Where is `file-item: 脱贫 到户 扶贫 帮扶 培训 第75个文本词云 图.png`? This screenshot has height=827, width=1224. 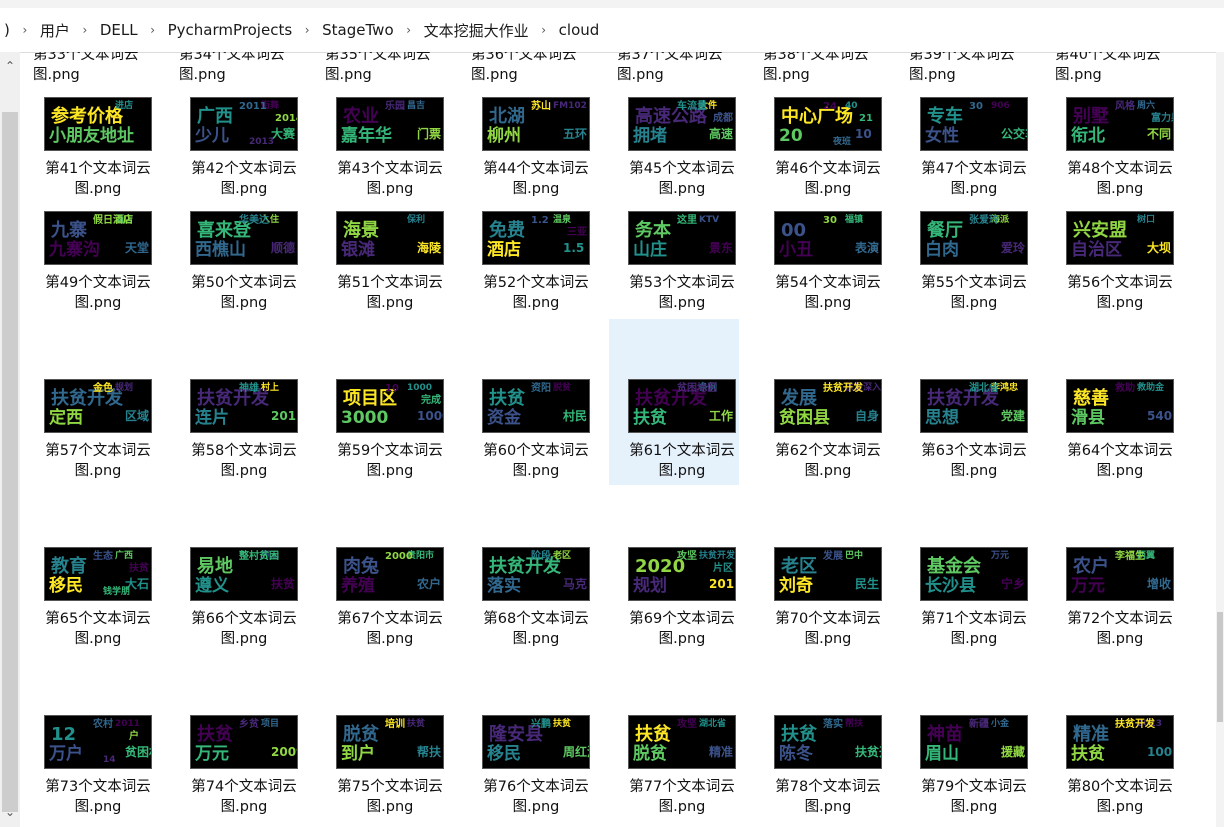 file-item: 脱贫 到户 扶贫 帮扶 培训 第75个文本词云 图.png is located at coordinates (382, 738).